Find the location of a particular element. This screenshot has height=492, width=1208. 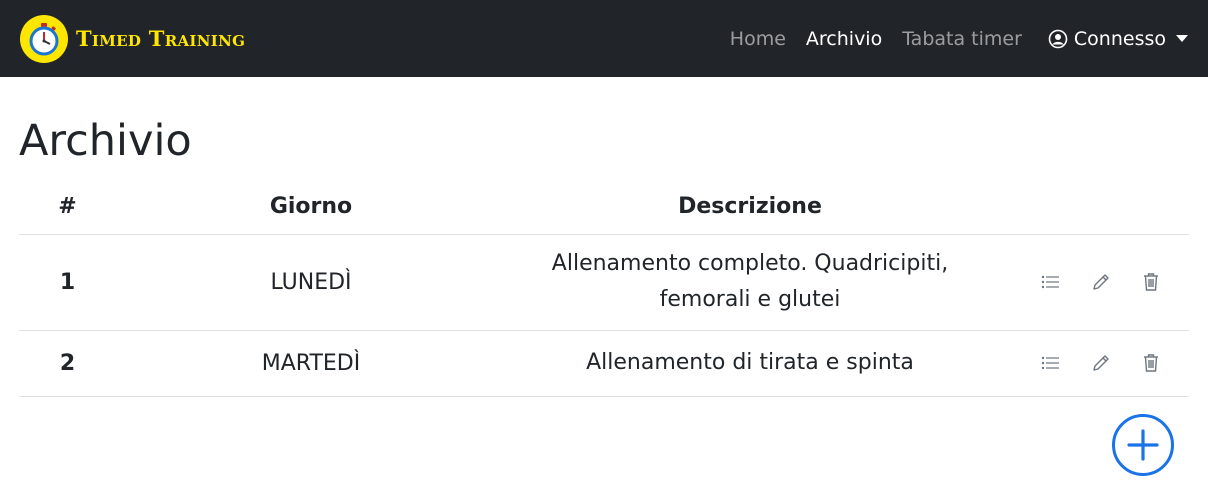

nav-home: Home is located at coordinates (758, 39).